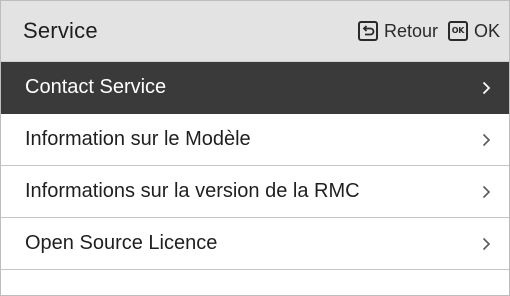  What do you see at coordinates (486, 30) in the screenshot?
I see `ok-label: OK` at bounding box center [486, 30].